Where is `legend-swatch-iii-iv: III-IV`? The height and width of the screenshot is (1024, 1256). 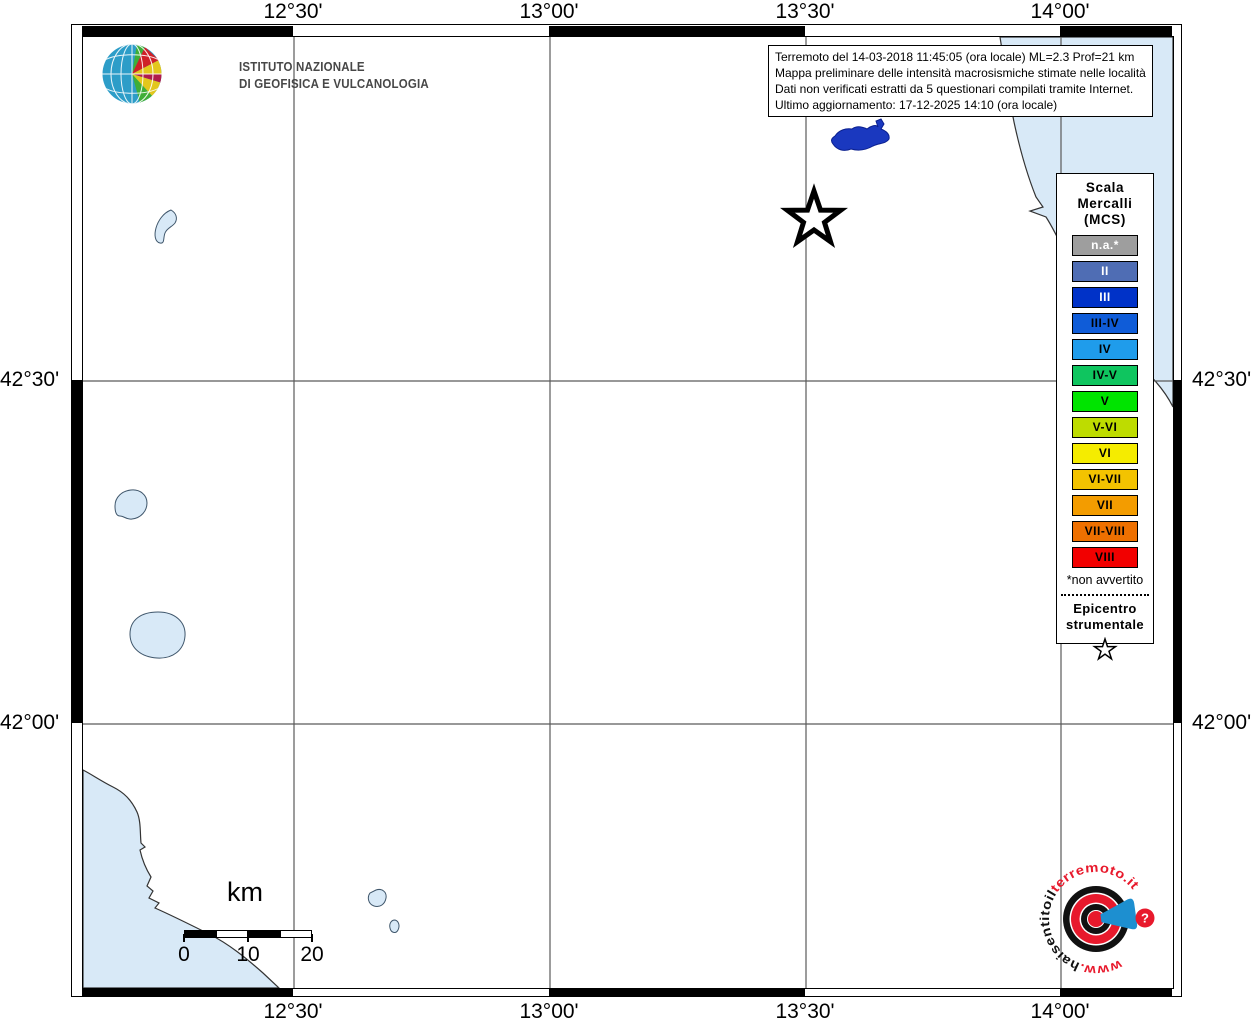
legend-swatch-iii-iv: III-IV is located at coordinates (1105, 323).